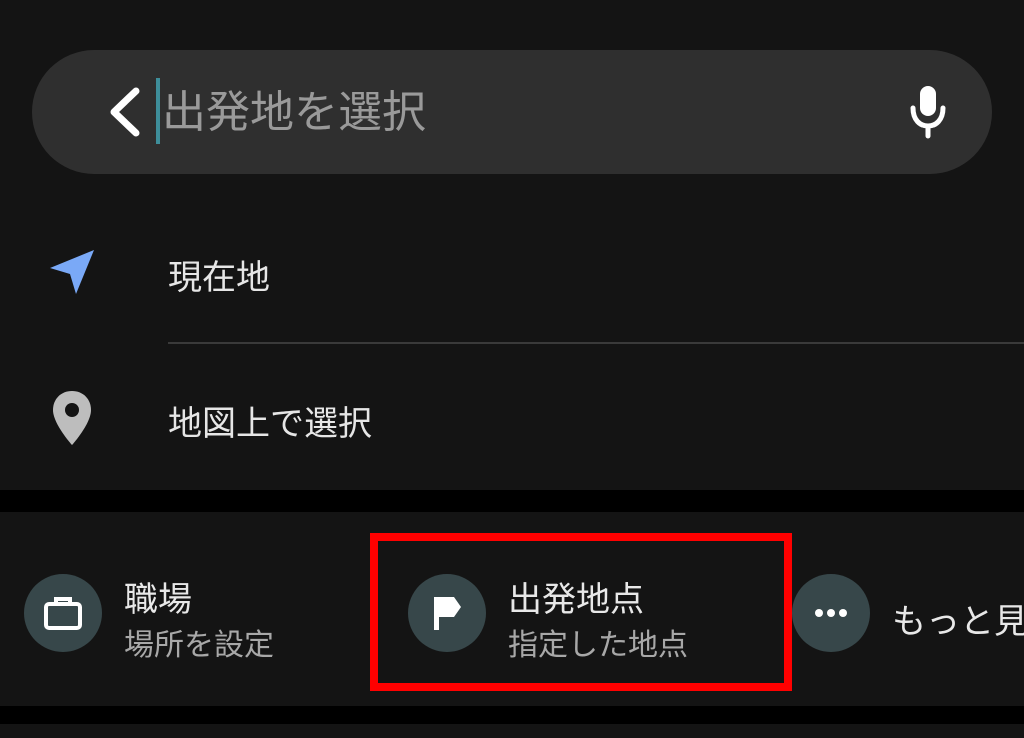 Image resolution: width=1024 pixels, height=738 pixels. I want to click on shortcut-more: もっと見, so click(908, 612).